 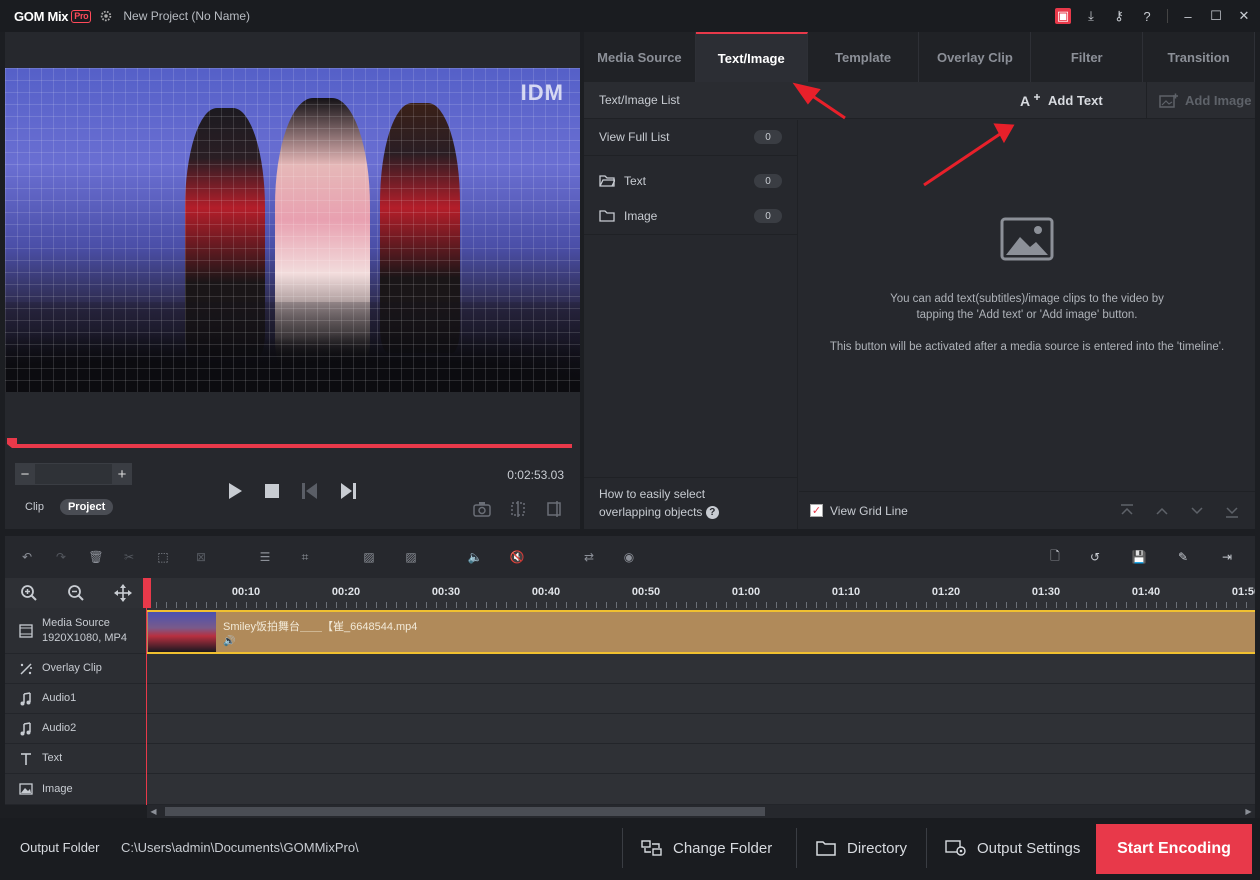 I want to click on image-prev-icon: ▨, so click(x=369, y=557).